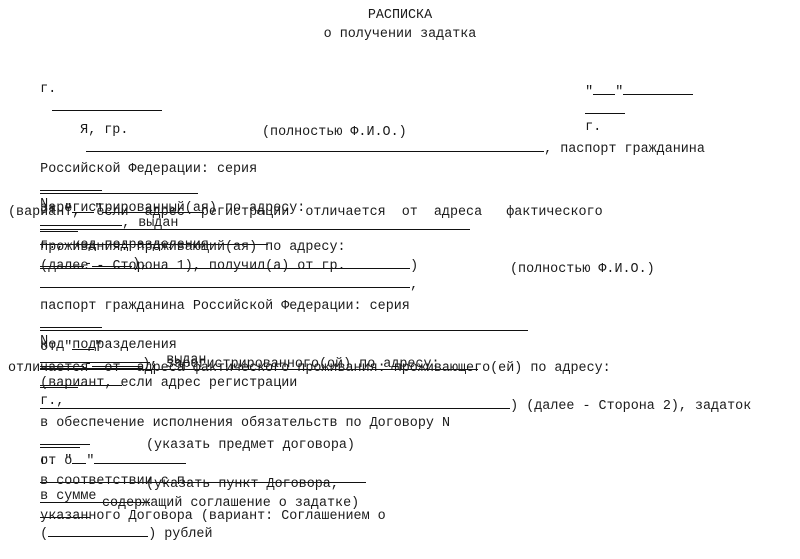 The width and height of the screenshot is (800, 559). I want to click on clause-hint-1: (указать пункт Договора,, so click(242, 484).